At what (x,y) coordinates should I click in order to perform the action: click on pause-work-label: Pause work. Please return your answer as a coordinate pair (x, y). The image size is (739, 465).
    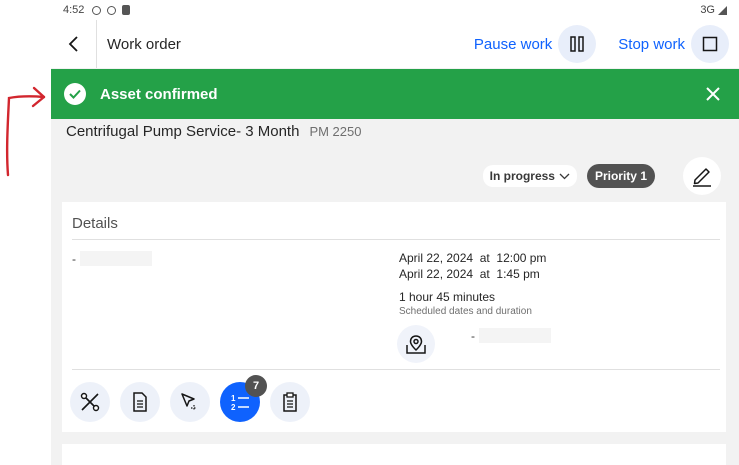
    Looking at the image, I should click on (513, 44).